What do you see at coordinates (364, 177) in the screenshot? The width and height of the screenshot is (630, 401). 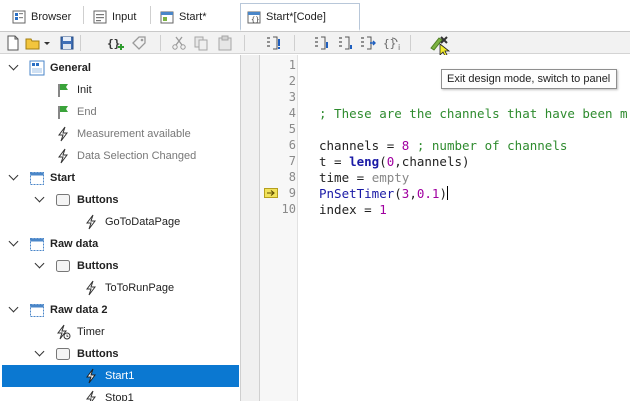 I see `code-line-8: time = empty` at bounding box center [364, 177].